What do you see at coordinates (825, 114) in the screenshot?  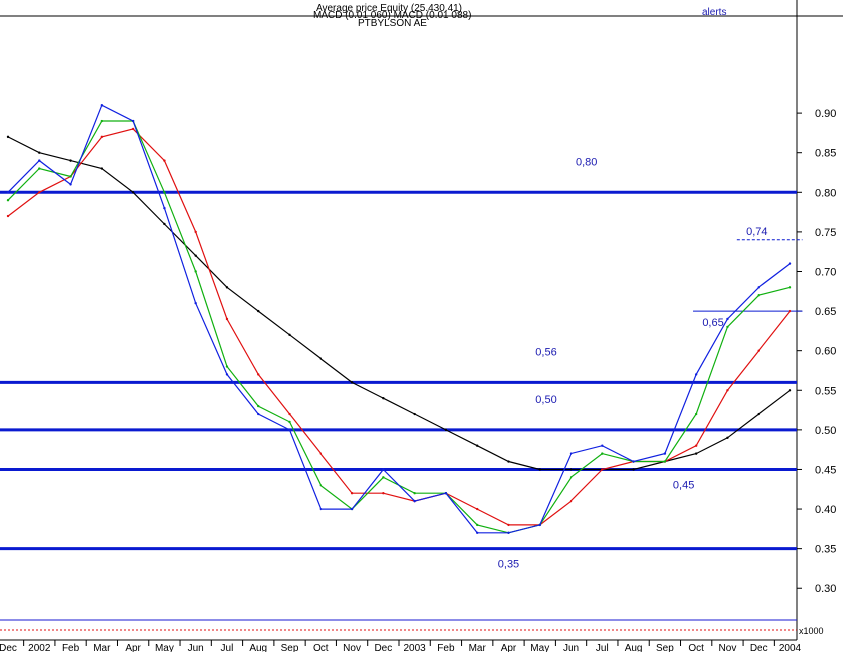 I see `y-tick-label-12: 0.90` at bounding box center [825, 114].